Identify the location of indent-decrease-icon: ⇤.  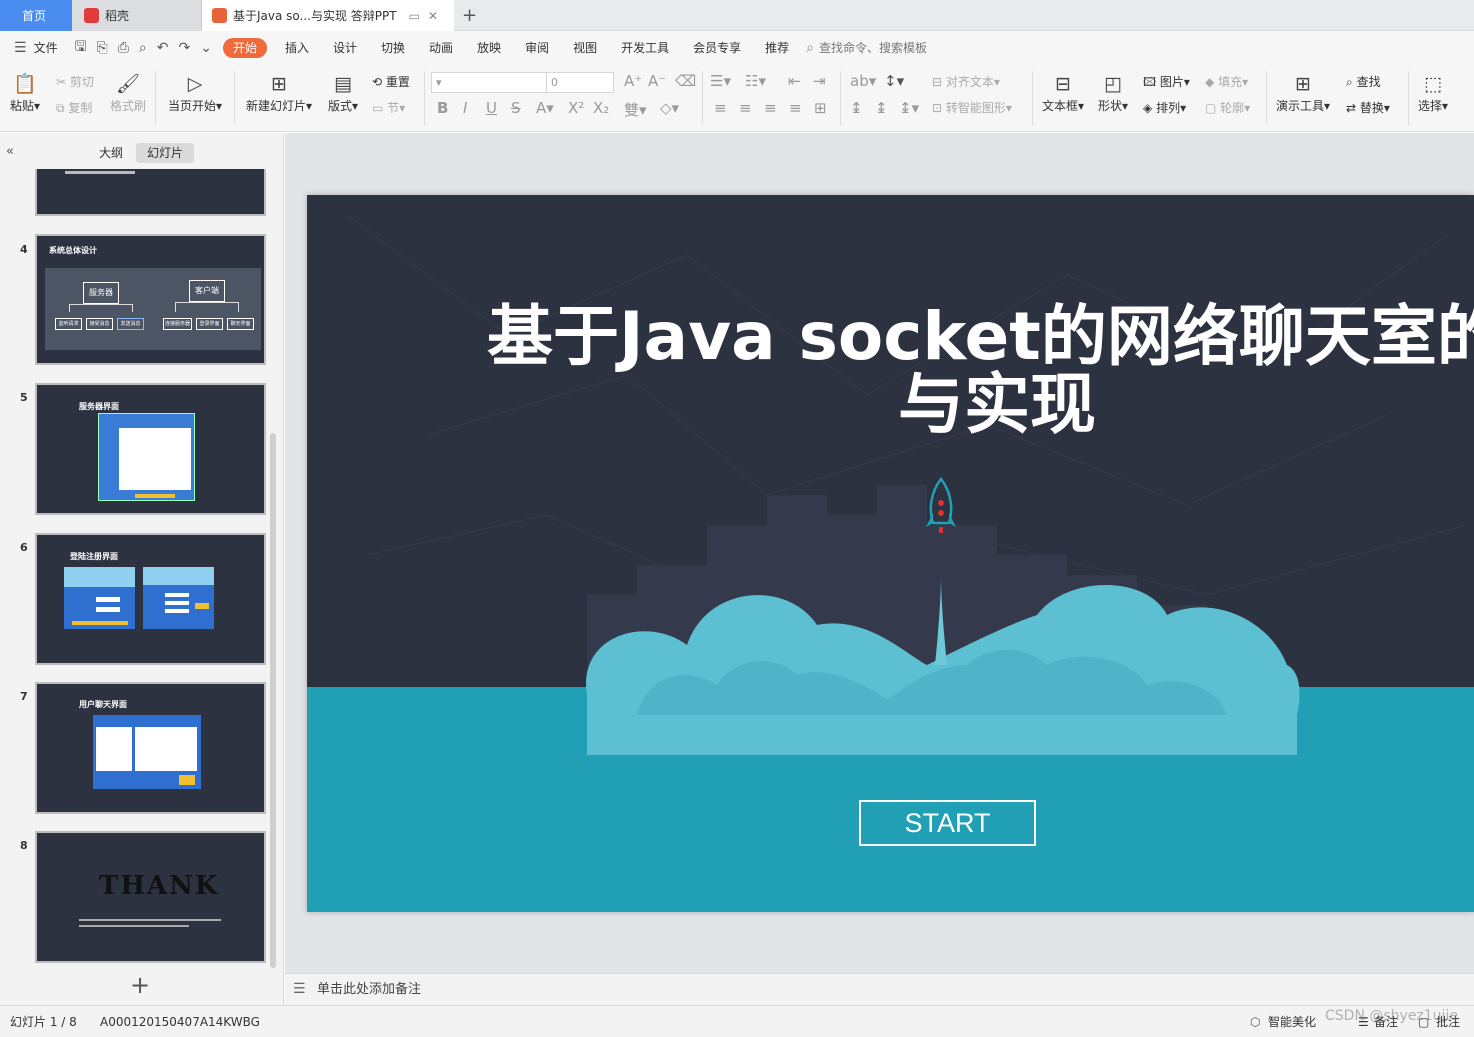
(794, 81).